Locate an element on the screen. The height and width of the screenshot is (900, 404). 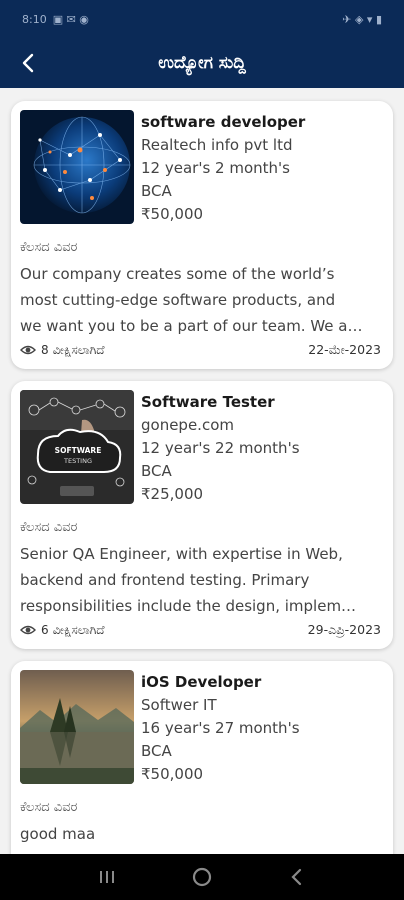
system-back-button is located at coordinates (297, 877).